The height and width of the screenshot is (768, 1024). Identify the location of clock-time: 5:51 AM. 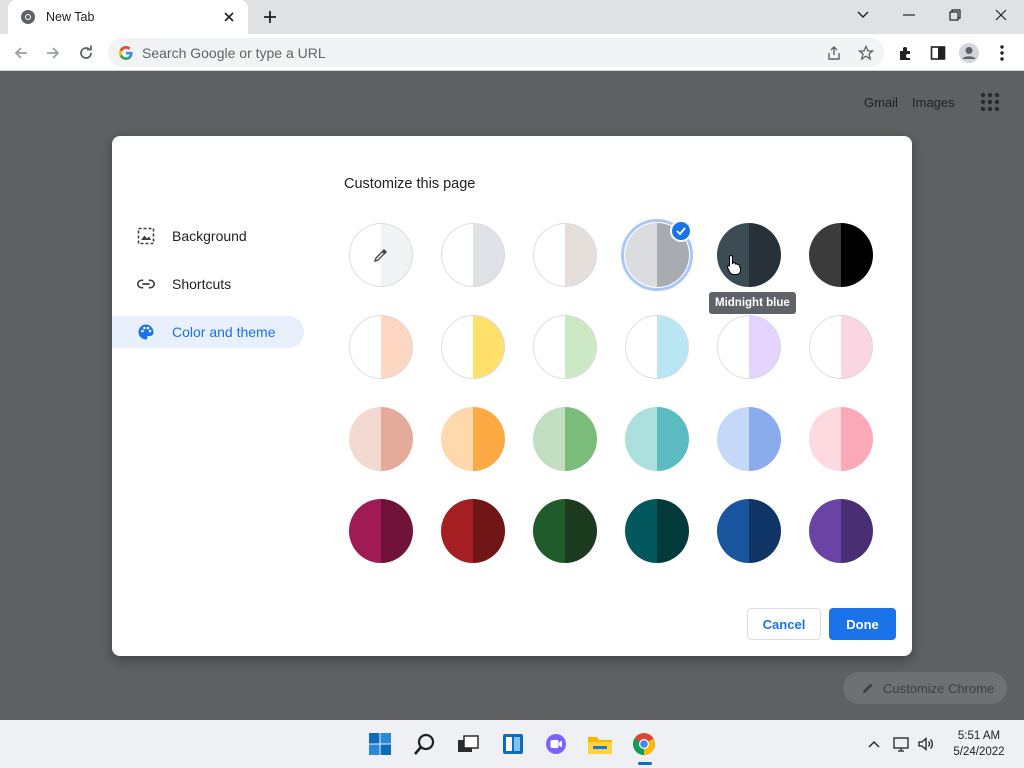
(979, 736).